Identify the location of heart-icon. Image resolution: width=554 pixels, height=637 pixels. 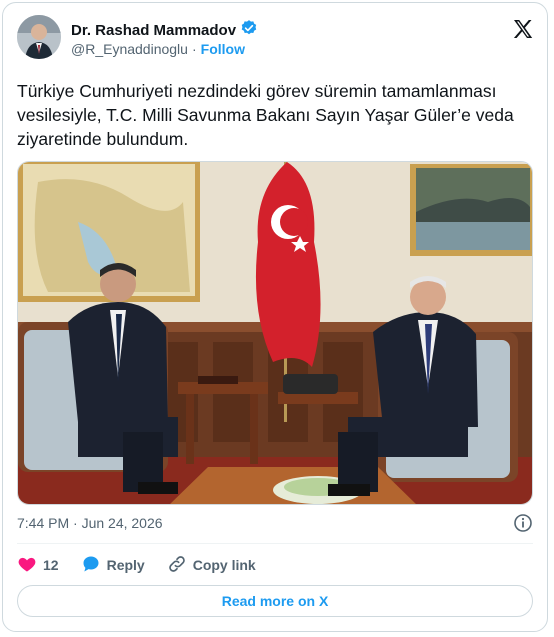
(27, 565).